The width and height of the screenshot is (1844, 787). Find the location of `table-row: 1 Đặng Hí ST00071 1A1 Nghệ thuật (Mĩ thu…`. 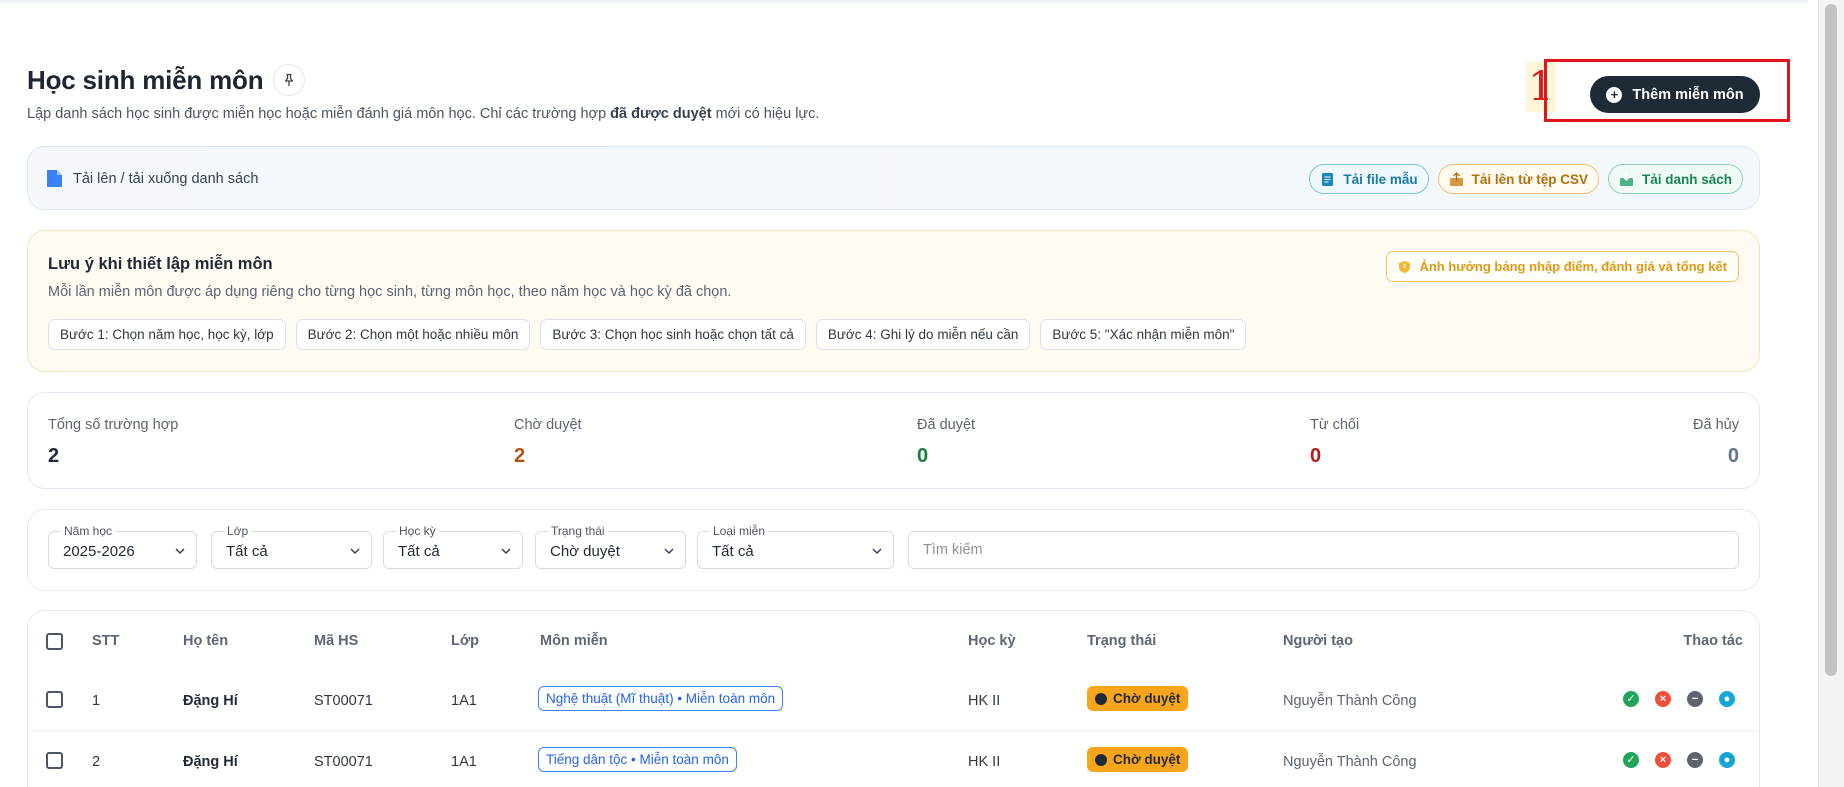

table-row: 1 Đặng Hí ST00071 1A1 Nghệ thuật (Mĩ thu… is located at coordinates (893, 701).